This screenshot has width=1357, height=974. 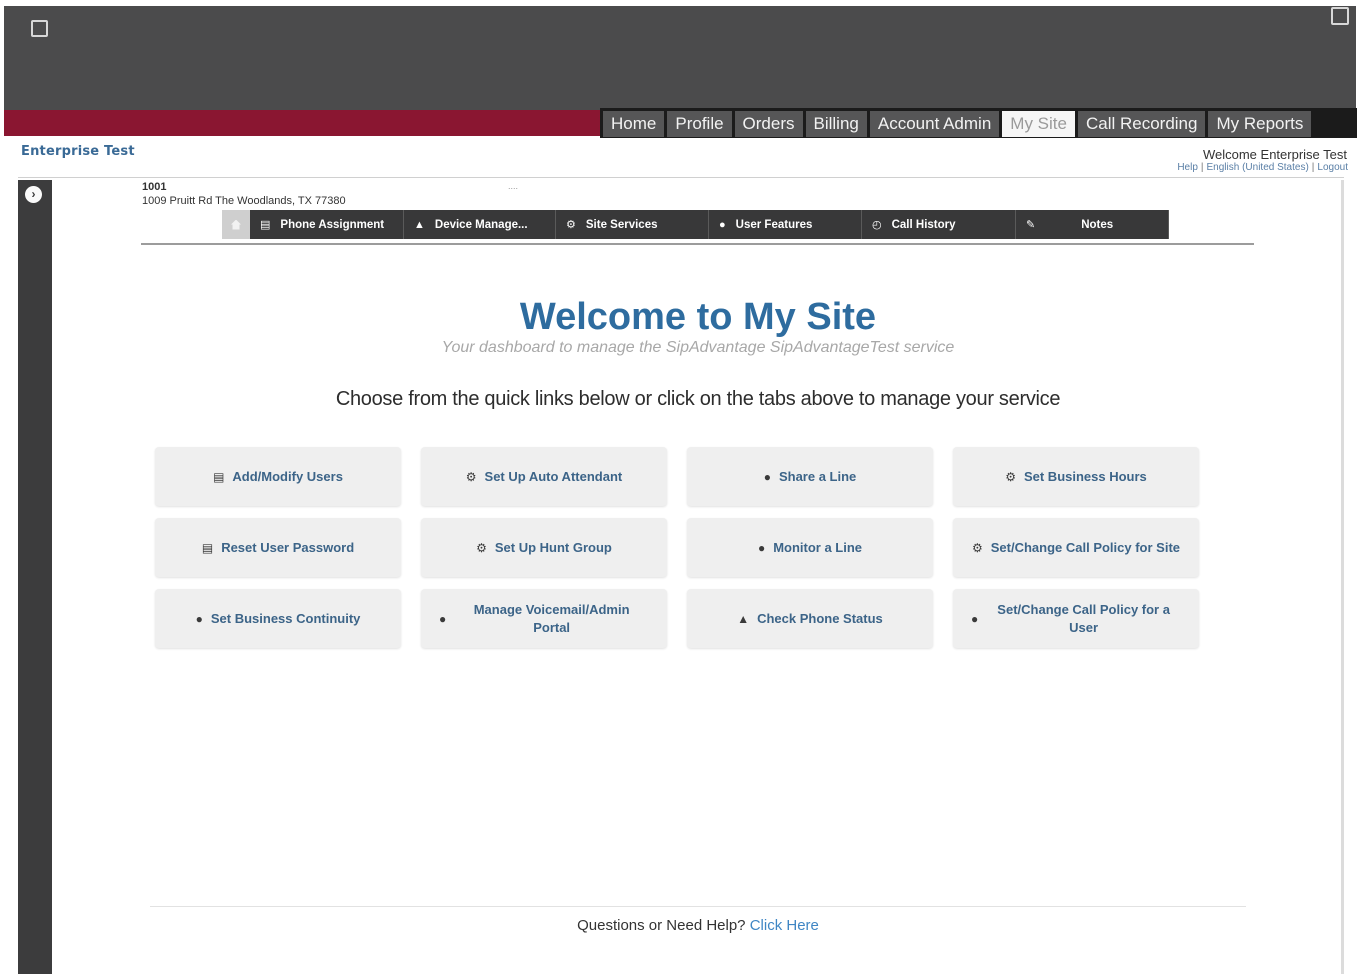 I want to click on set-up-auto-attendant-button: ⚙ Set Up Auto Attendant, so click(x=544, y=476).